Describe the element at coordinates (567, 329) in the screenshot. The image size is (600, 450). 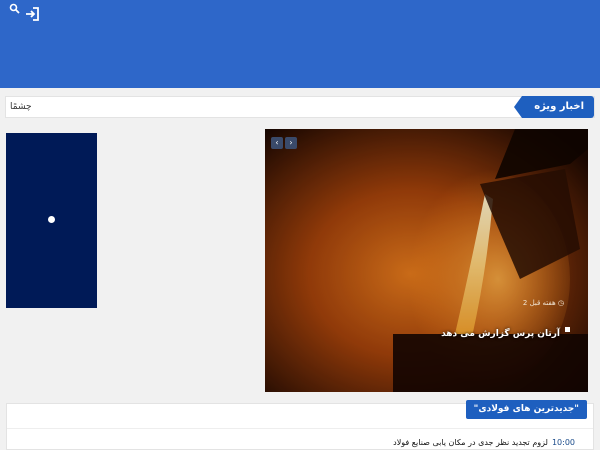
I see `slide-bullet` at that location.